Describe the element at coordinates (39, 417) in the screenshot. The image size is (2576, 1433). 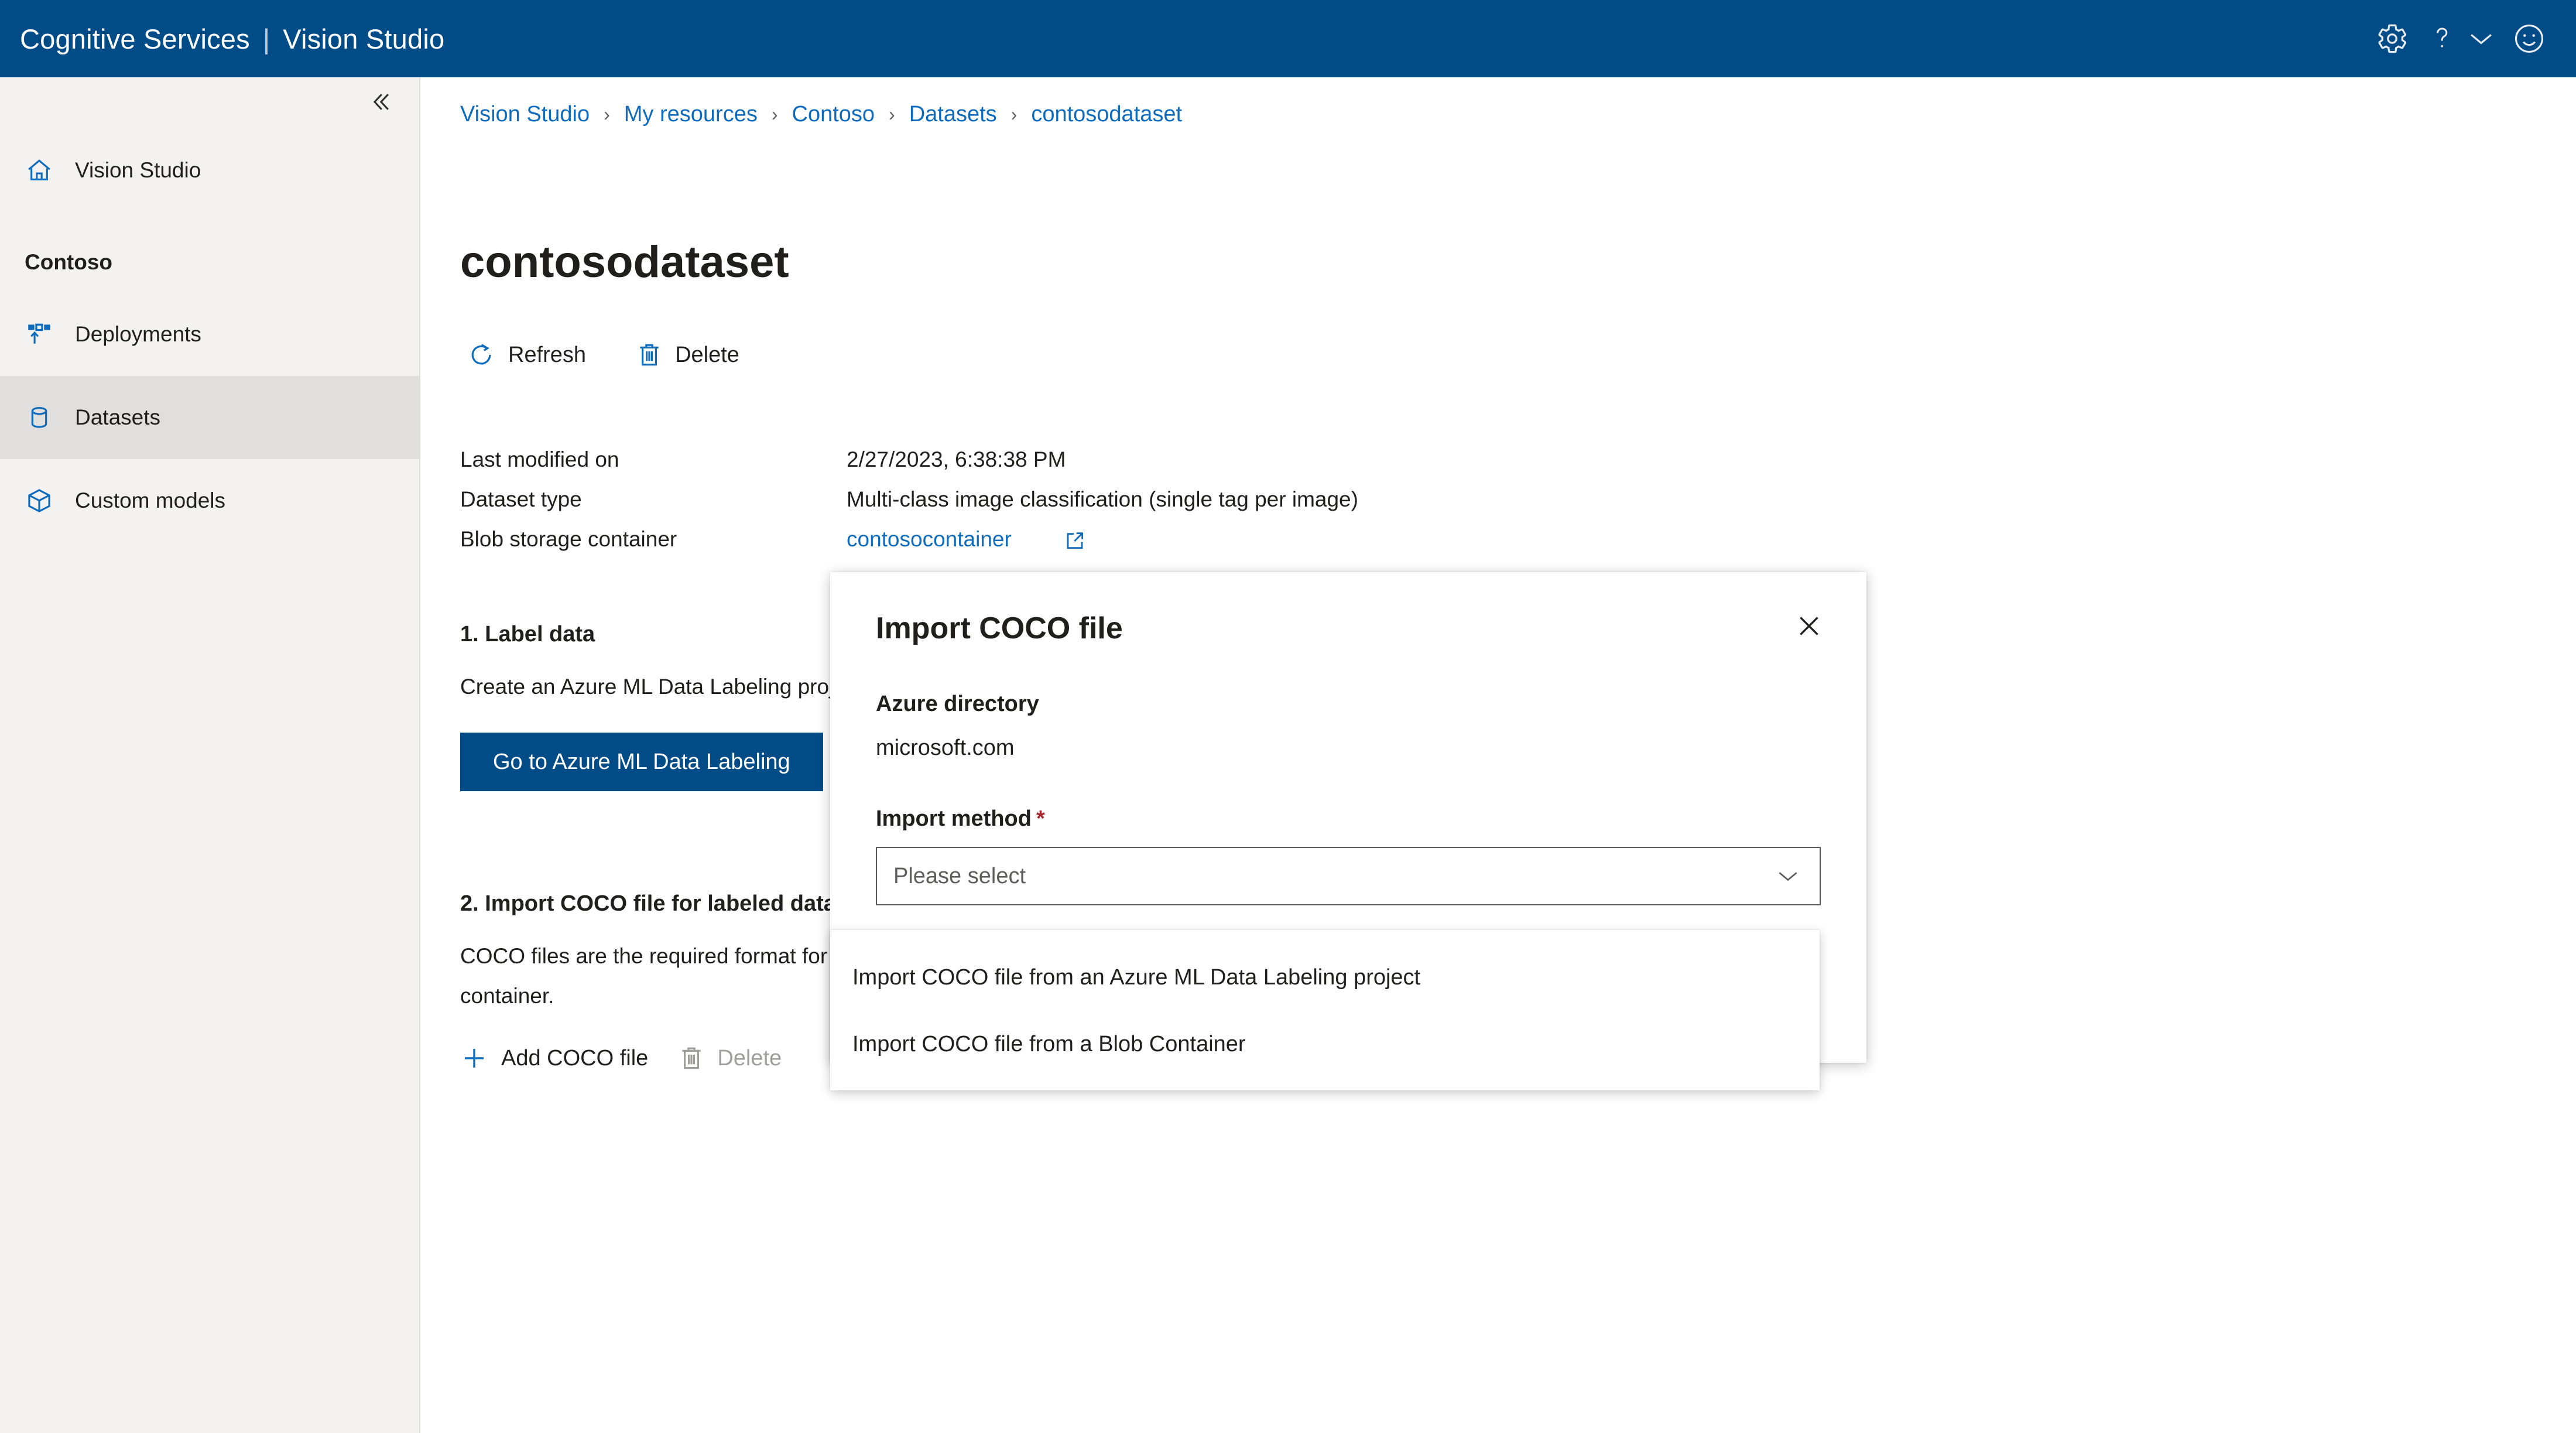
I see `database-icon` at that location.